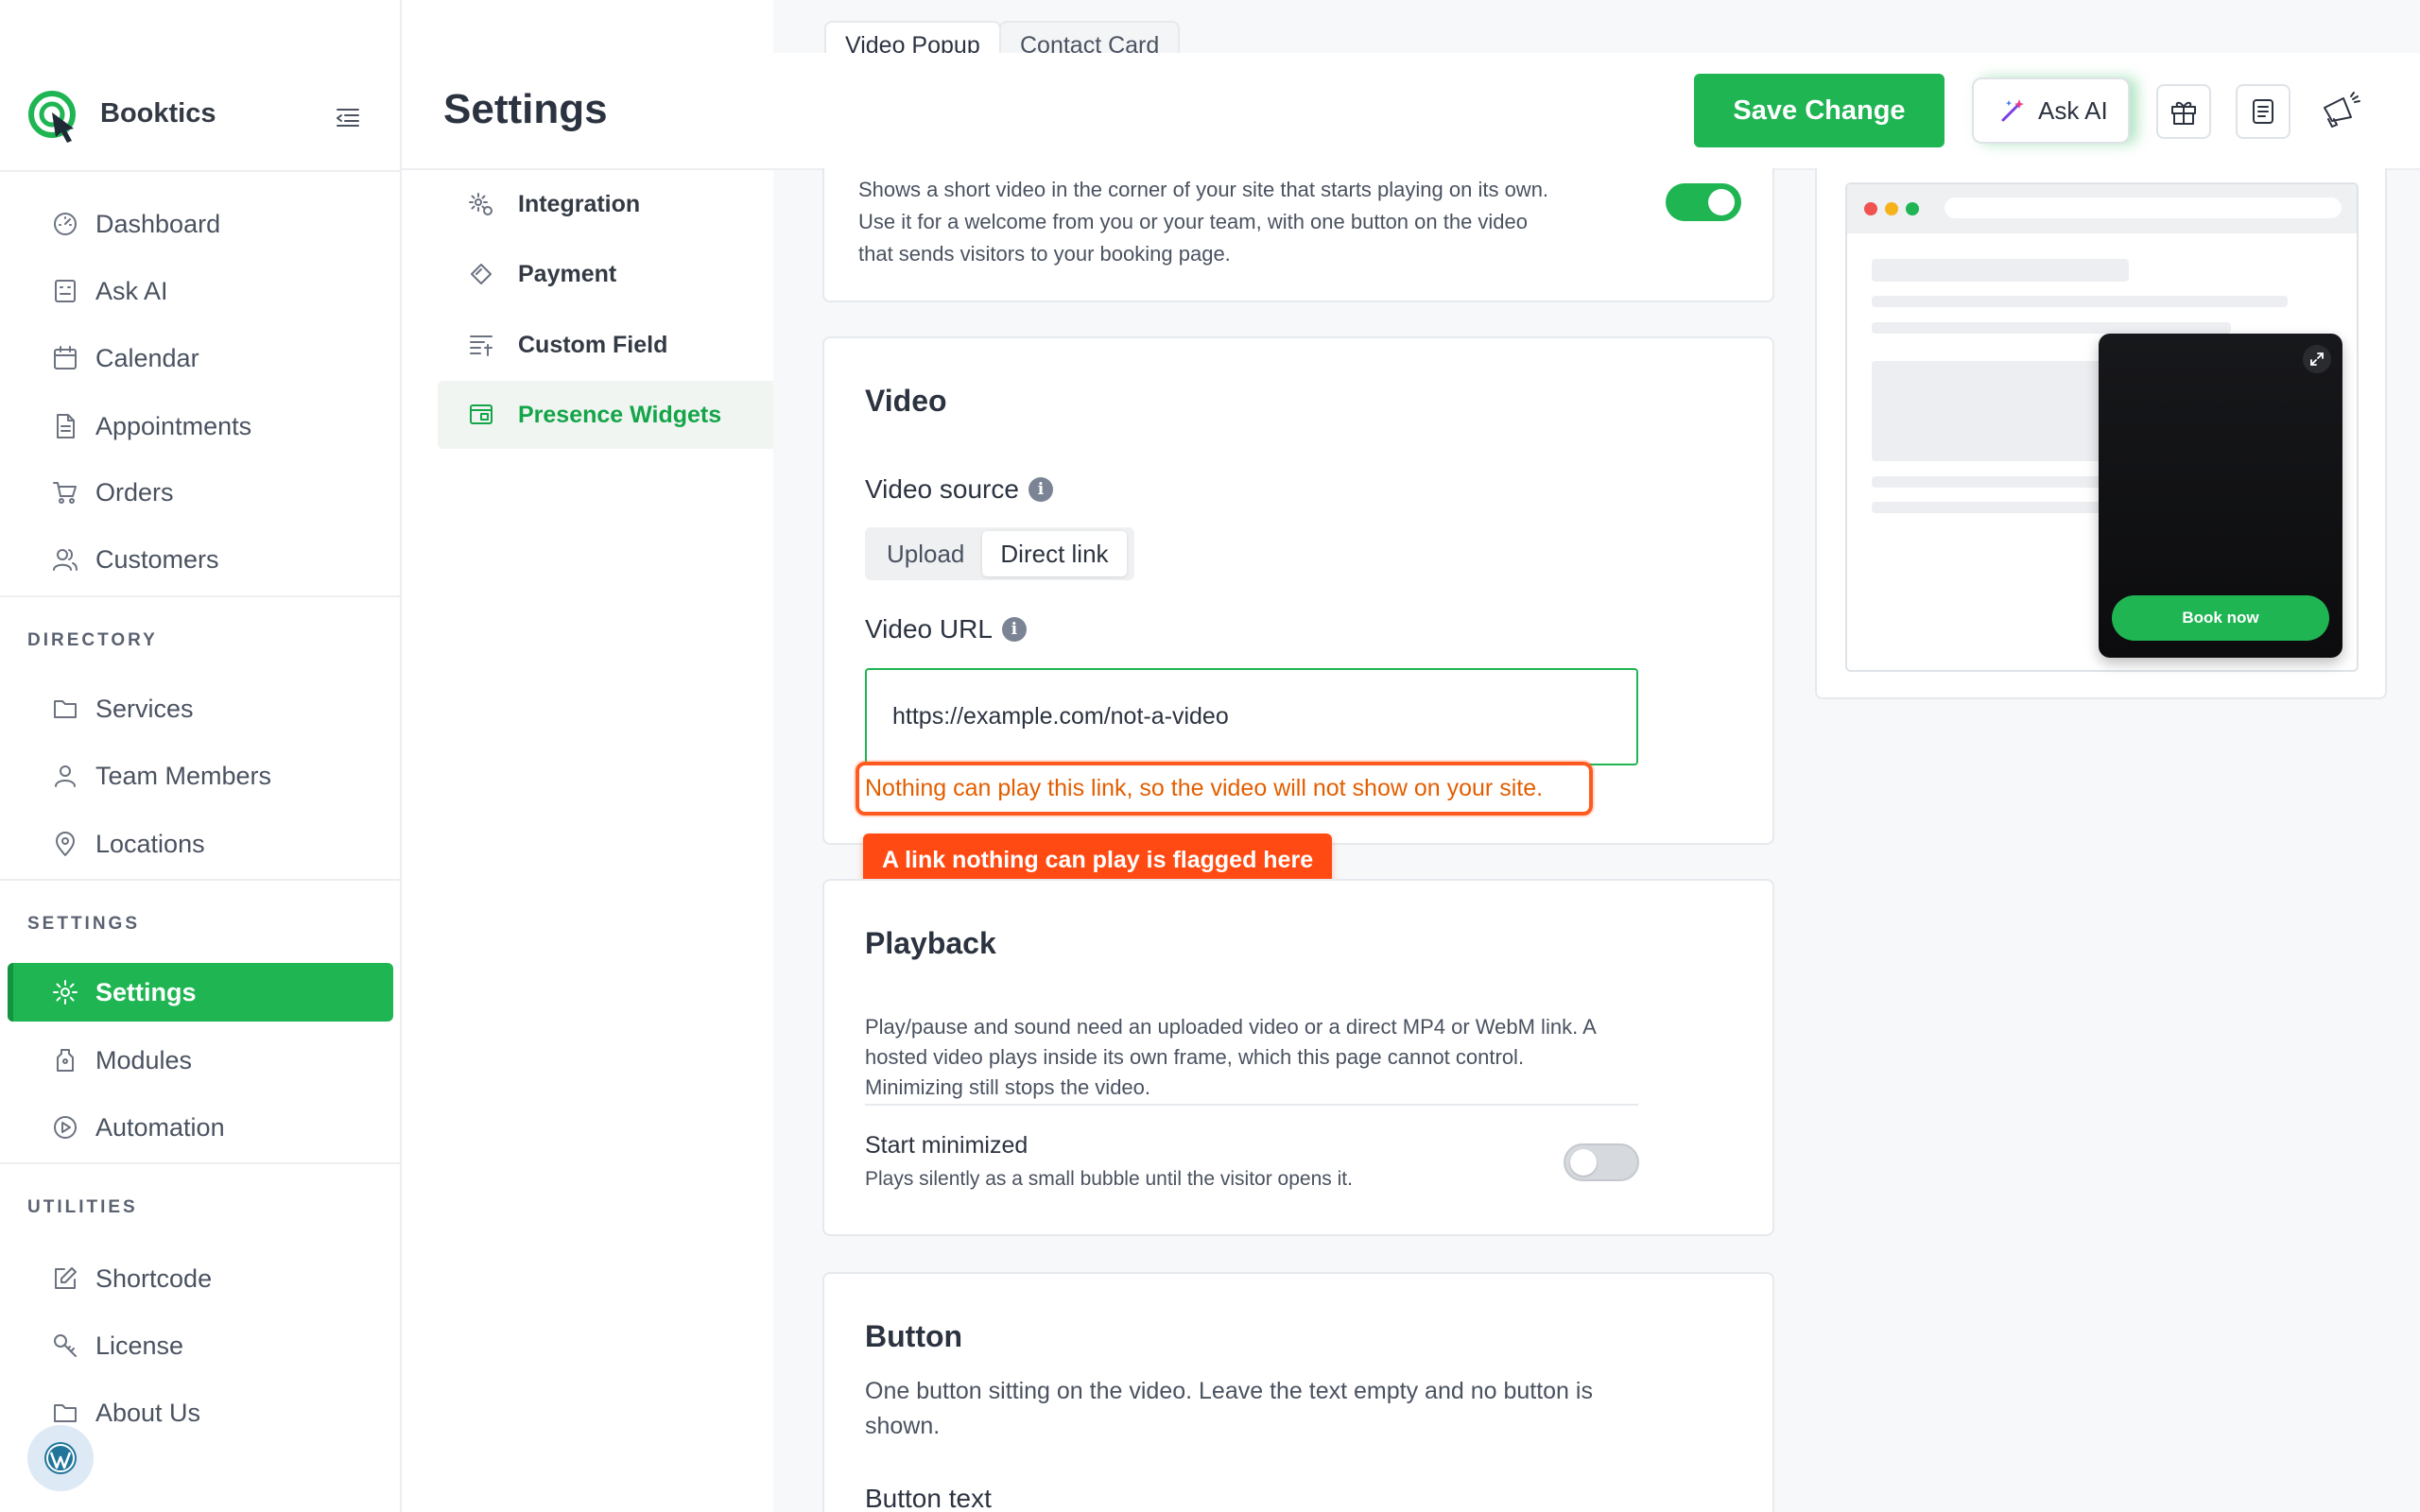 The image size is (2420, 1512). Describe the element at coordinates (928, 1498) in the screenshot. I see `button-text-label: Button text` at that location.